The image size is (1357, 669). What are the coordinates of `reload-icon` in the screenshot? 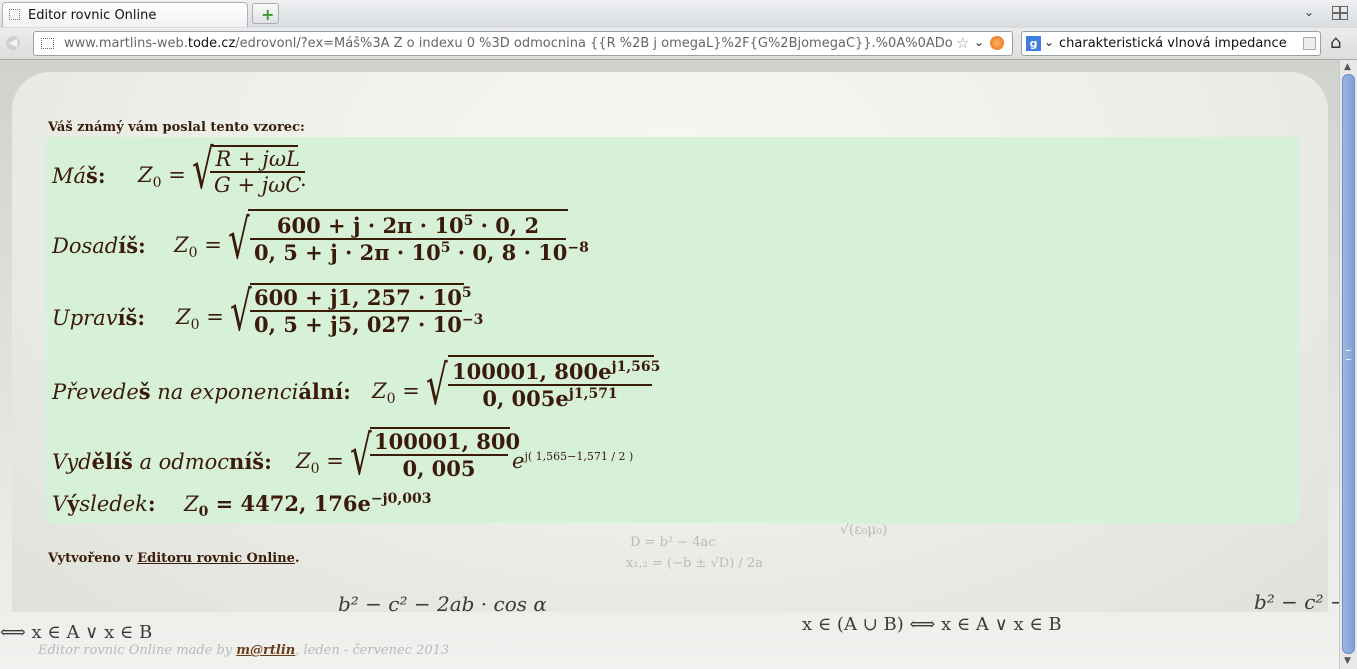 It's located at (997, 43).